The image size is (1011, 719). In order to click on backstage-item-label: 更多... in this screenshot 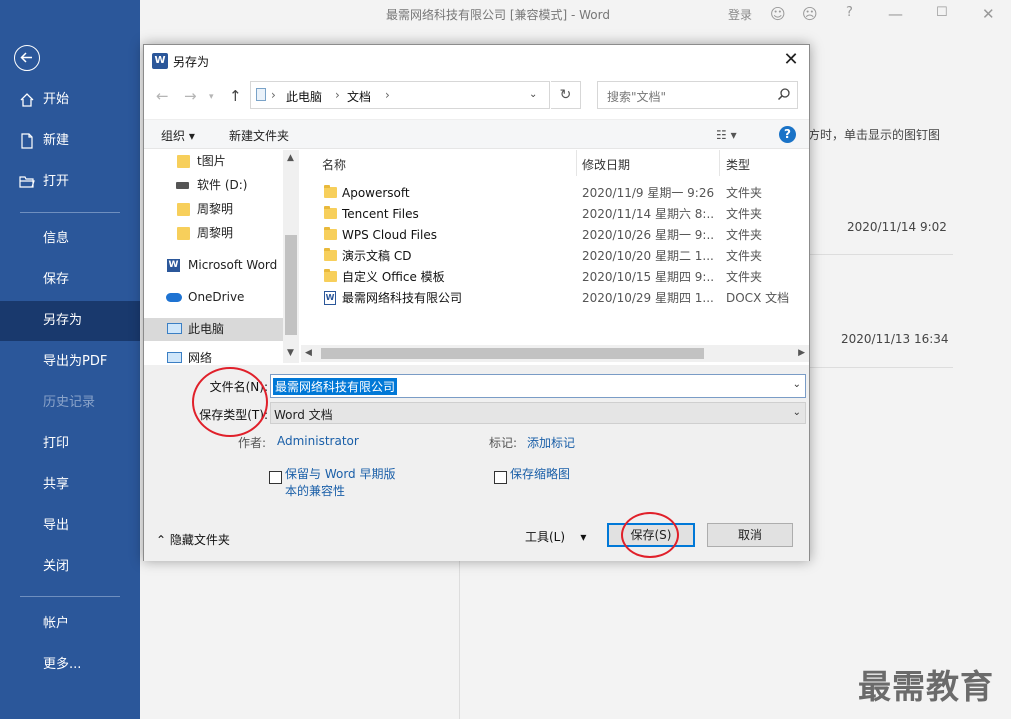, I will do `click(62, 664)`.